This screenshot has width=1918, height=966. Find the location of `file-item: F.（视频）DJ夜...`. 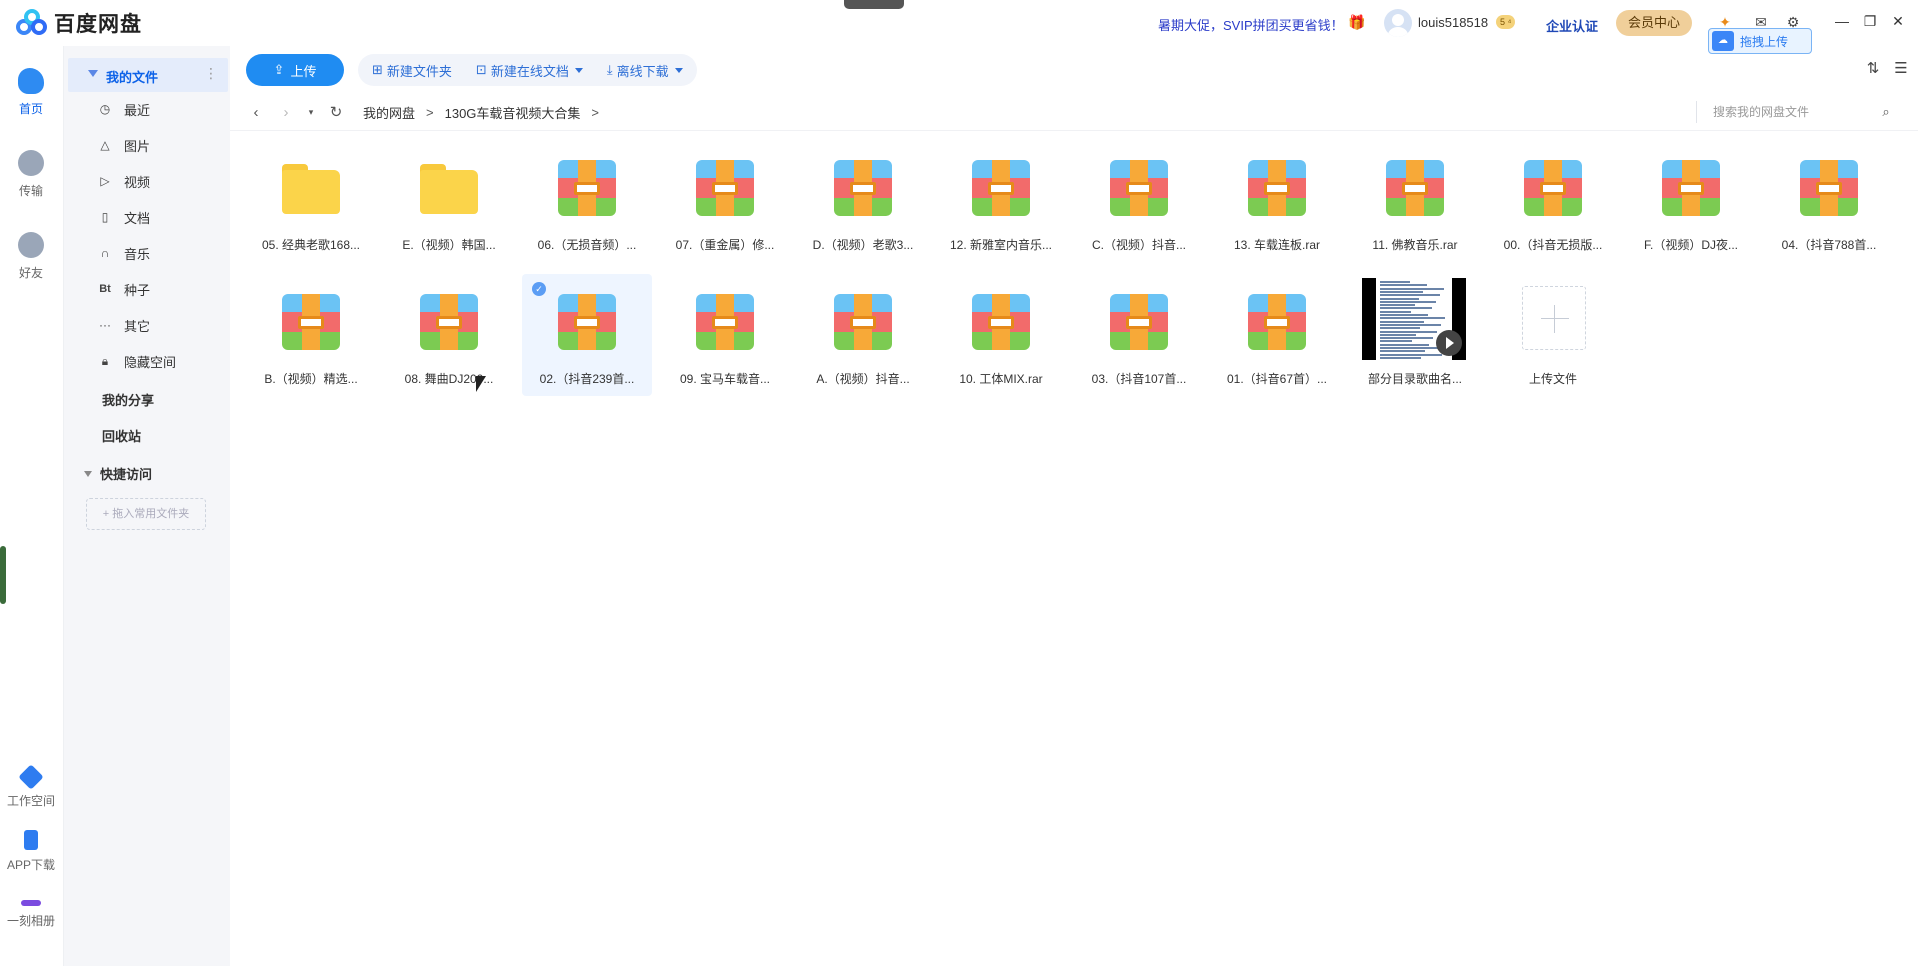

file-item: F.（视频）DJ夜... is located at coordinates (1691, 201).